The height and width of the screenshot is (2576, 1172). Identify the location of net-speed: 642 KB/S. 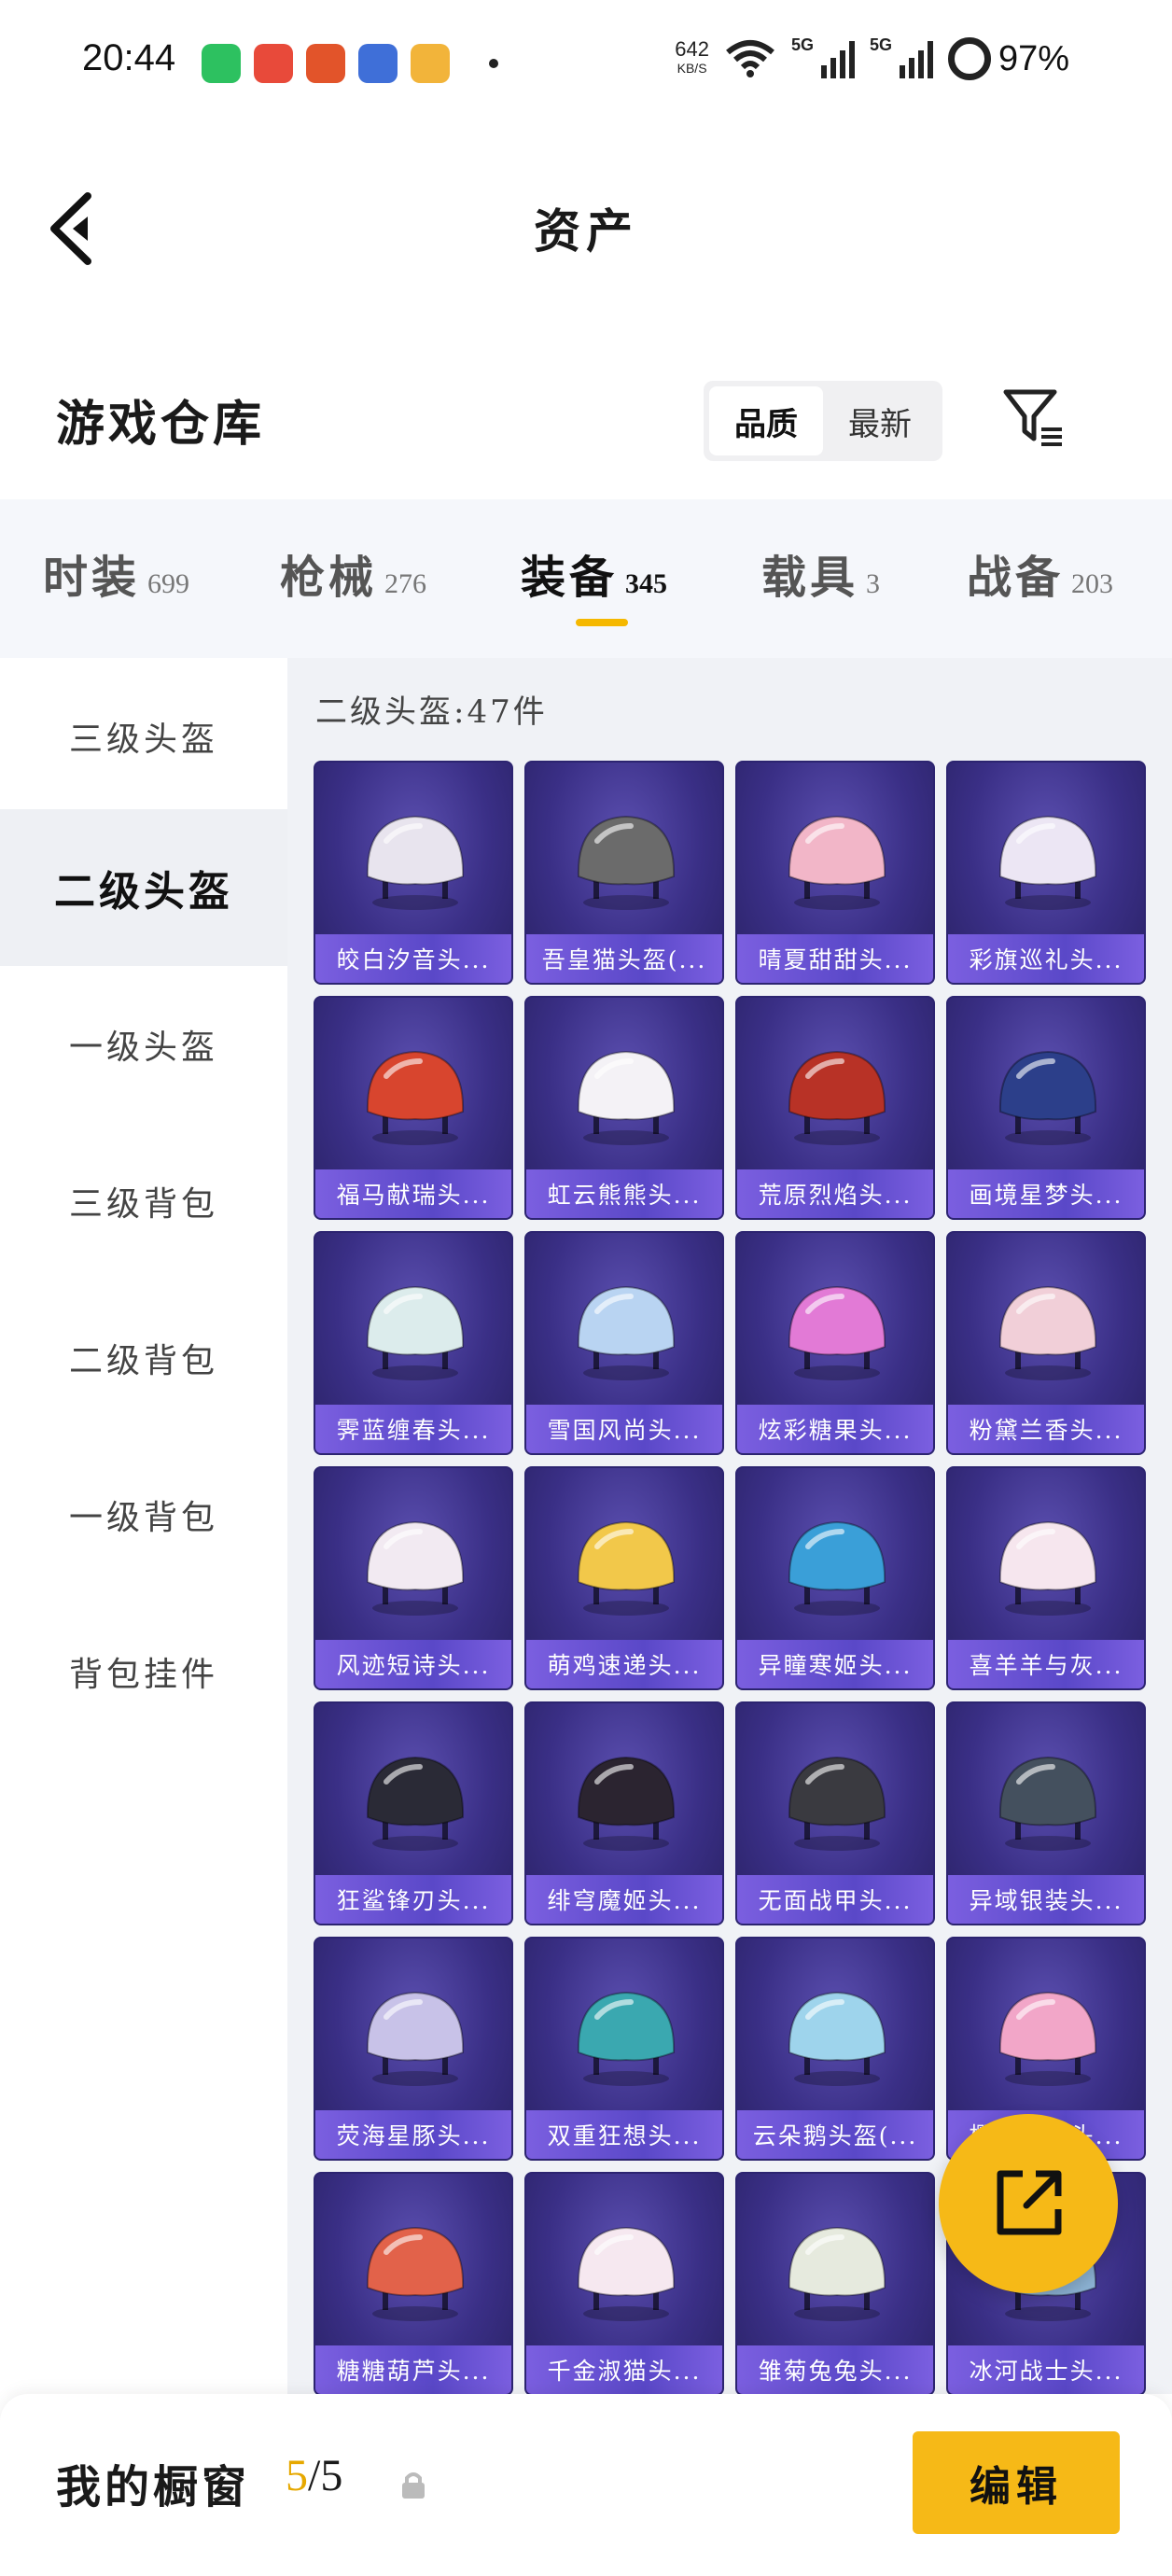
(692, 58).